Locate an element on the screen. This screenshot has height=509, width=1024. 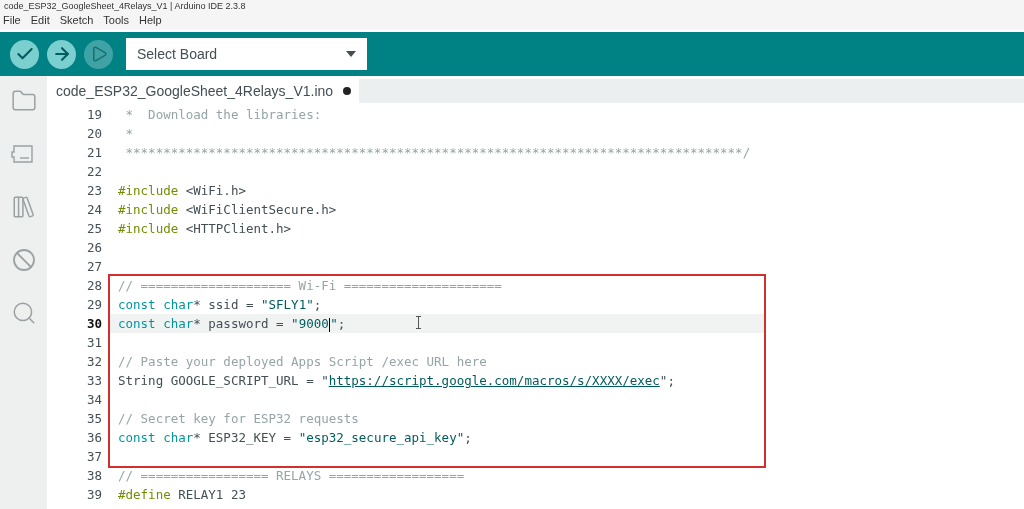
line-number: 38 is located at coordinates (94, 476).